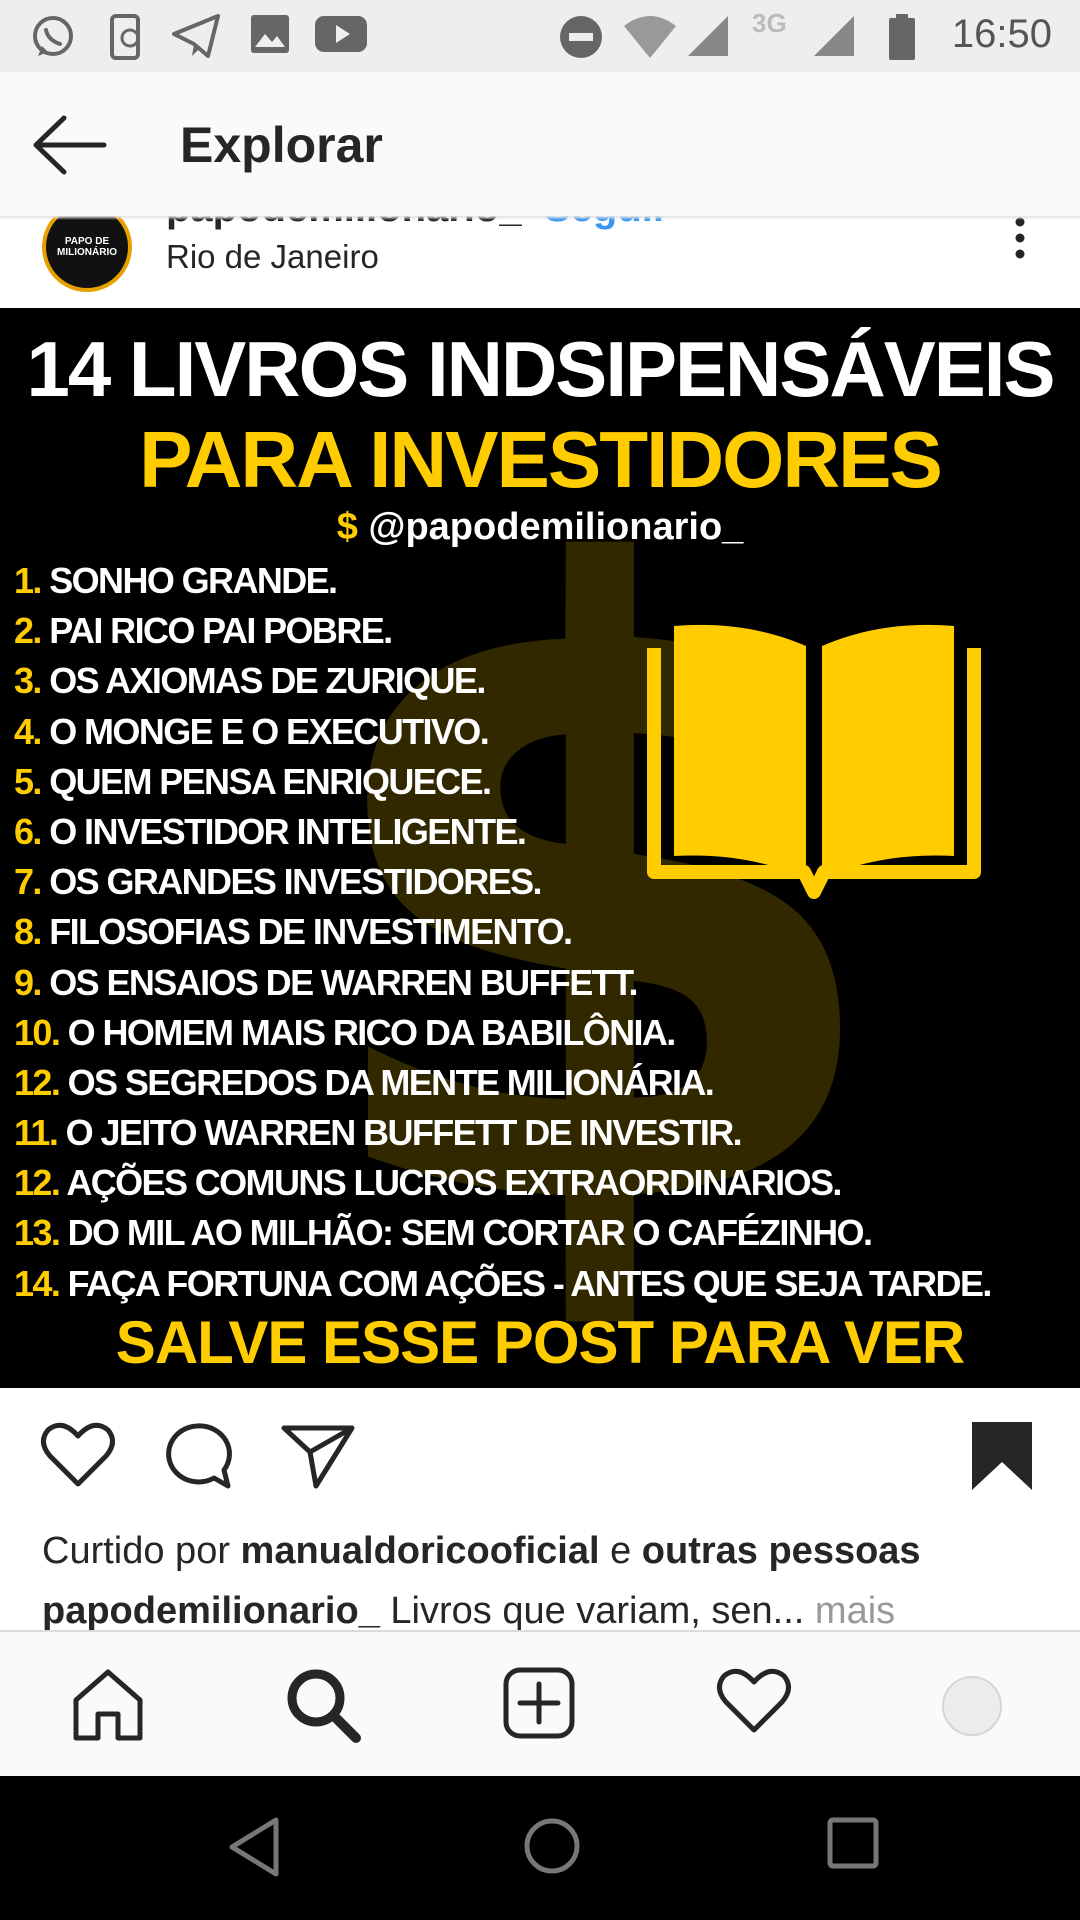  Describe the element at coordinates (1020, 241) in the screenshot. I see `more-options-icon` at that location.